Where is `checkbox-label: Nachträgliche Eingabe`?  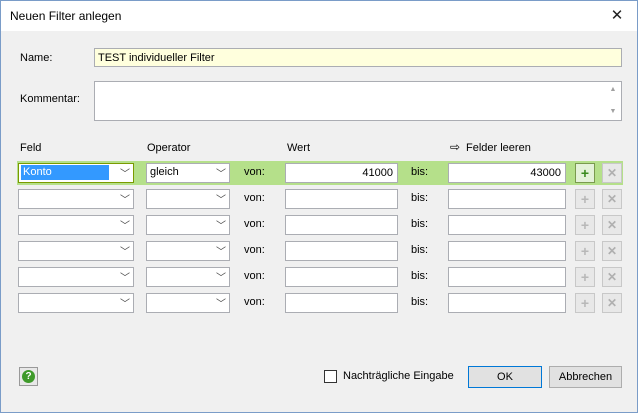
checkbox-label: Nachträgliche Eingabe is located at coordinates (398, 376).